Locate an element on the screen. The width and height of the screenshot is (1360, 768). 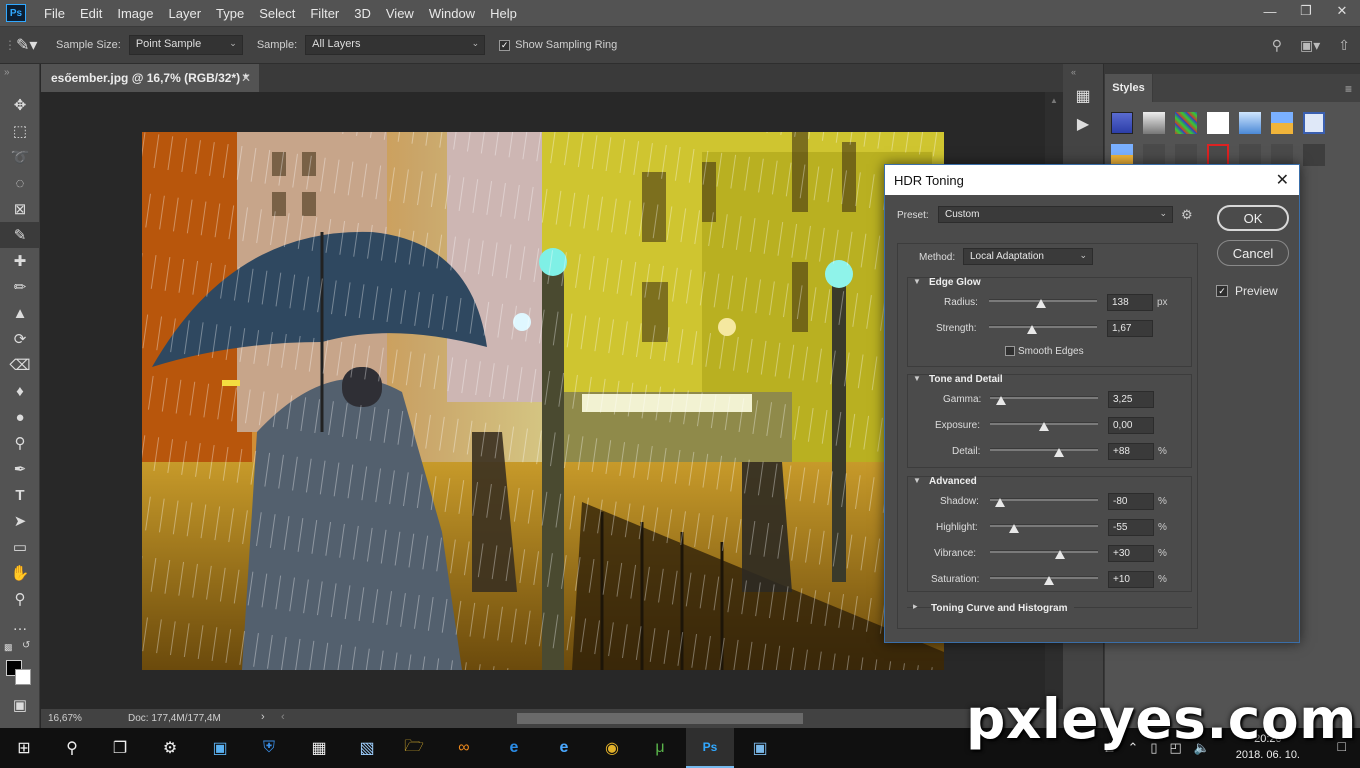
gamma-input: 3,25 is located at coordinates (1131, 399).